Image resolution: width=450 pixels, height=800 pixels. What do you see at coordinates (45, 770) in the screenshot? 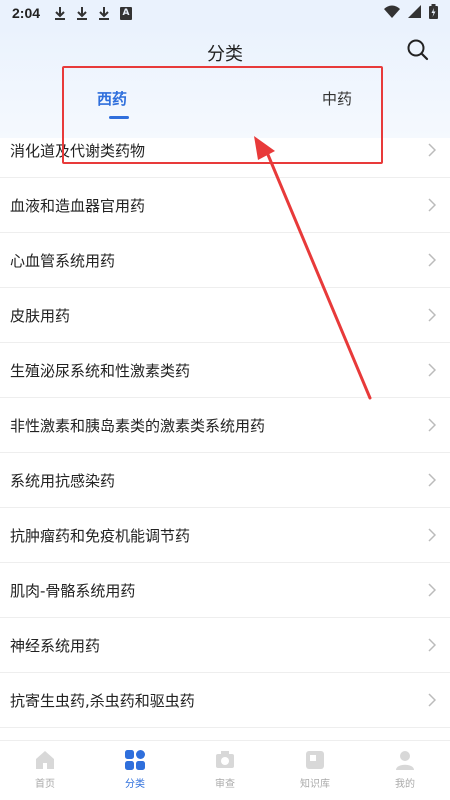
I see `nav-home: 首页` at bounding box center [45, 770].